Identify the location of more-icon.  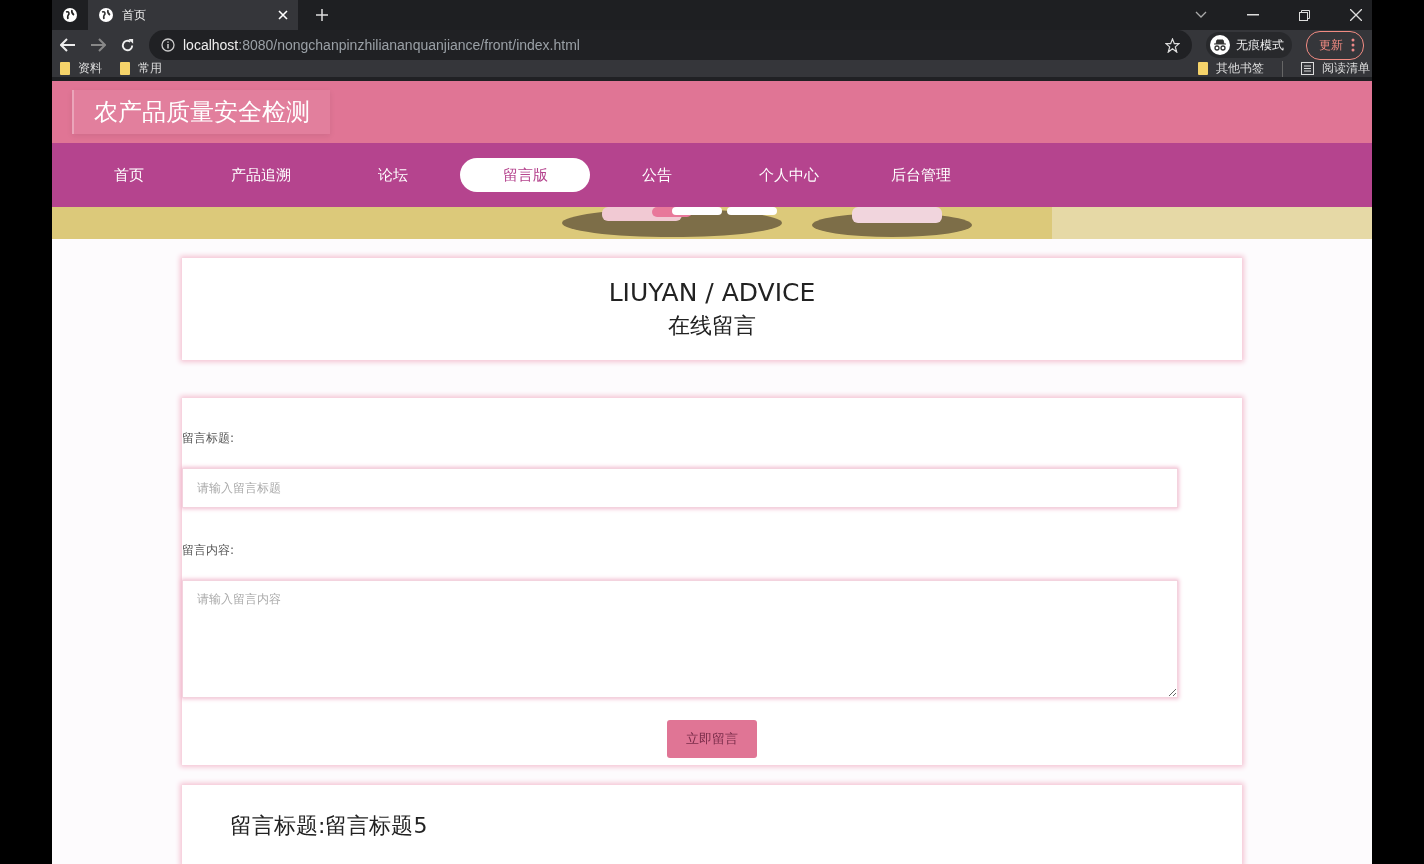
(1353, 45).